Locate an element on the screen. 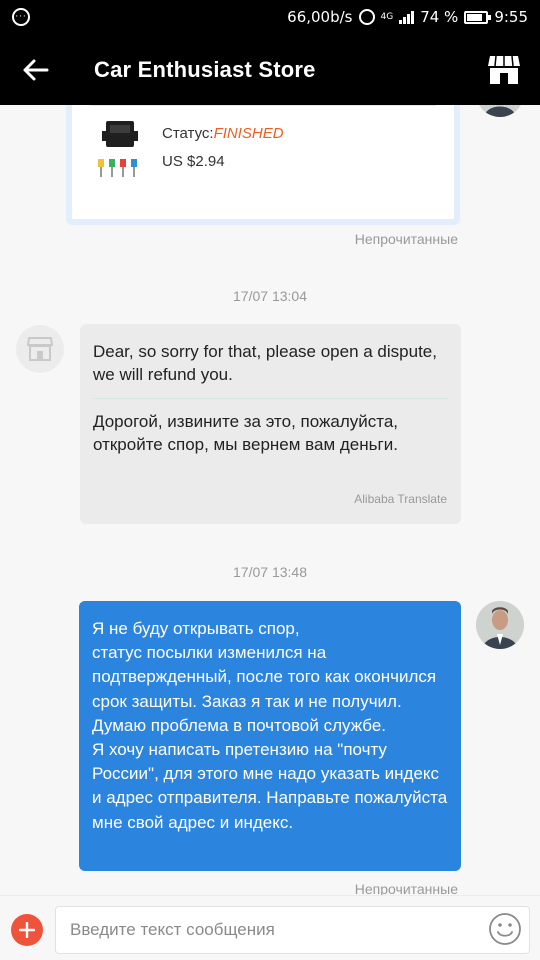 Image resolution: width=540 pixels, height=960 pixels. smiley-icon is located at coordinates (505, 929).